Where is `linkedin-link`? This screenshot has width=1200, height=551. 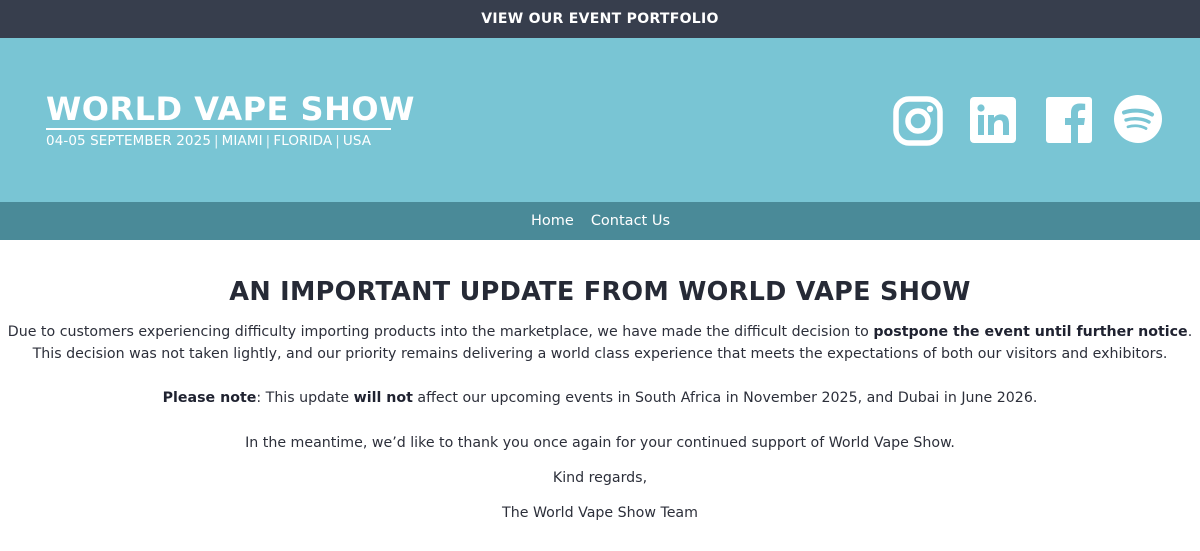 linkedin-link is located at coordinates (993, 120).